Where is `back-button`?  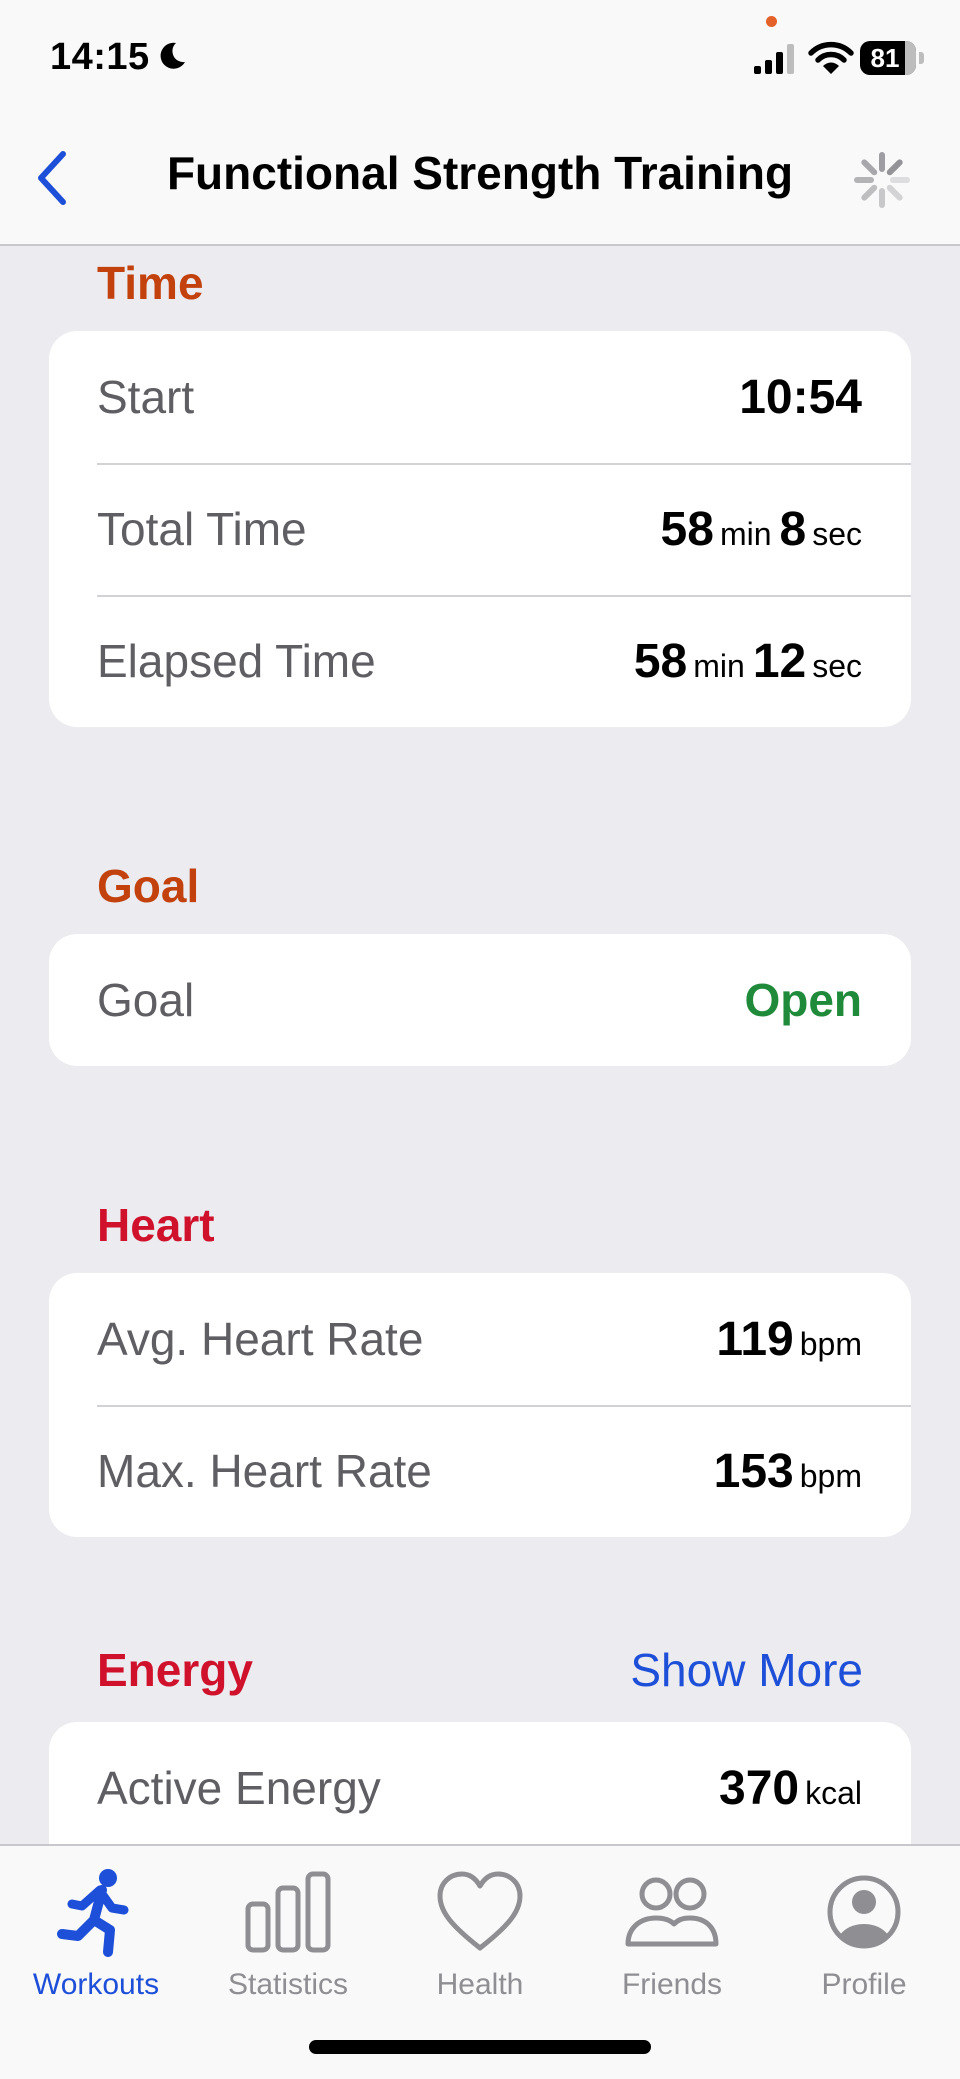 back-button is located at coordinates (53, 178).